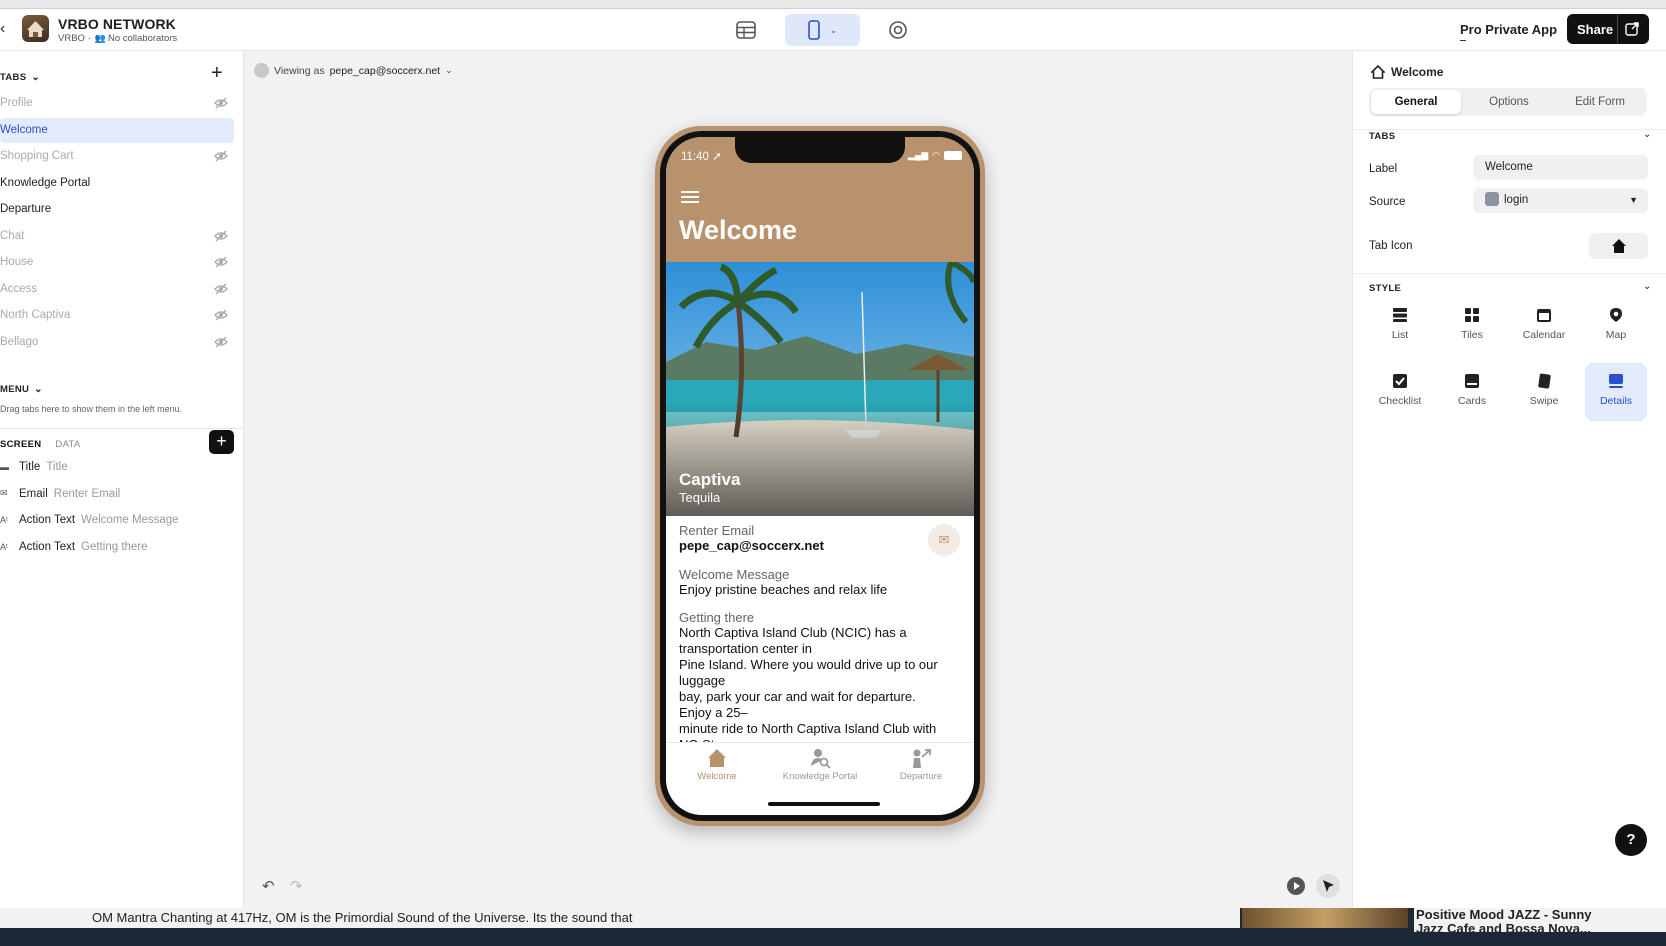  What do you see at coordinates (1407, 72) in the screenshot?
I see `panel-title: Welcome` at bounding box center [1407, 72].